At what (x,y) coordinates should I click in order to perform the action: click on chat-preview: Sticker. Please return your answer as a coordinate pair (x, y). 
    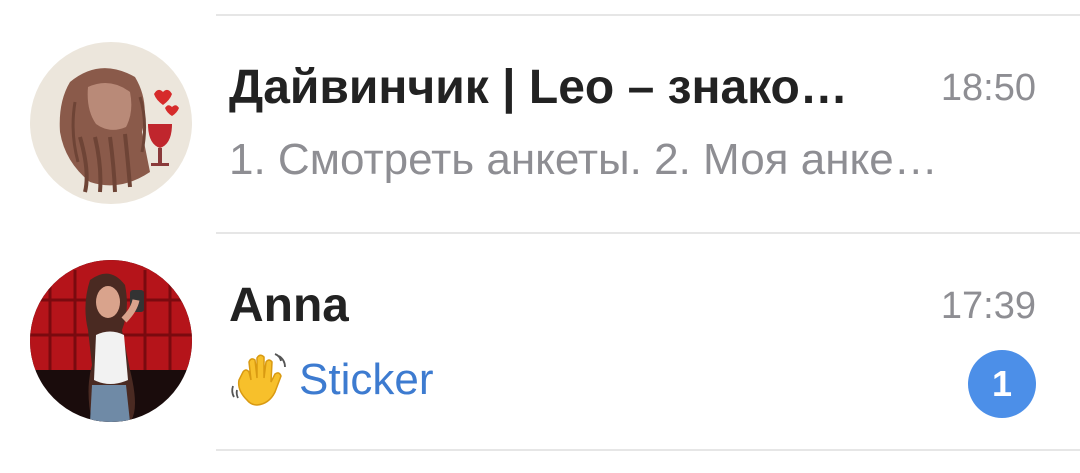
    Looking at the image, I should click on (331, 380).